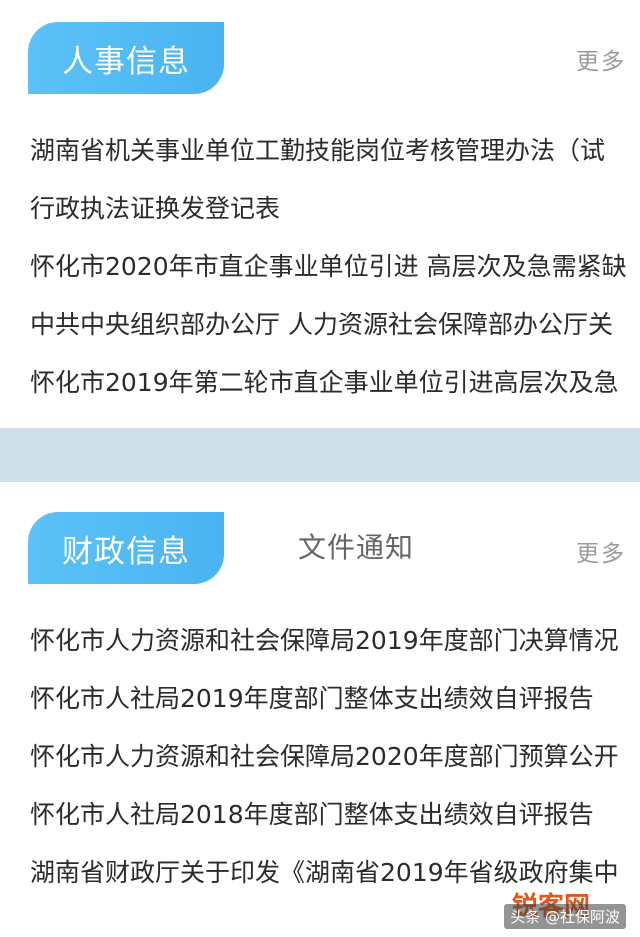 The image size is (640, 937). I want to click on news-list-item: 怀化市人力资源和社会保障局2019年度部门决算情况, so click(335, 647).